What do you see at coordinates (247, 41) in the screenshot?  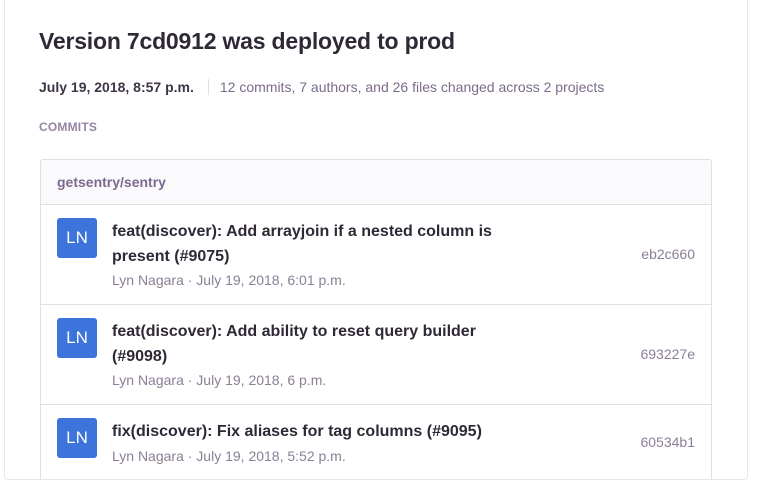 I see `page-title: Version 7cd0912 was deployed to prod` at bounding box center [247, 41].